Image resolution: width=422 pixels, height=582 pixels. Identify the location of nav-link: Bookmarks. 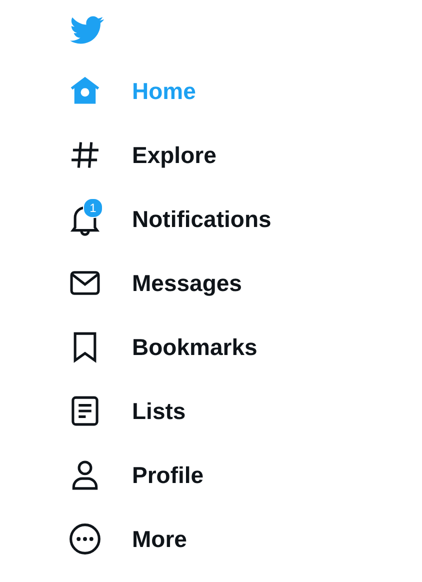
(195, 347).